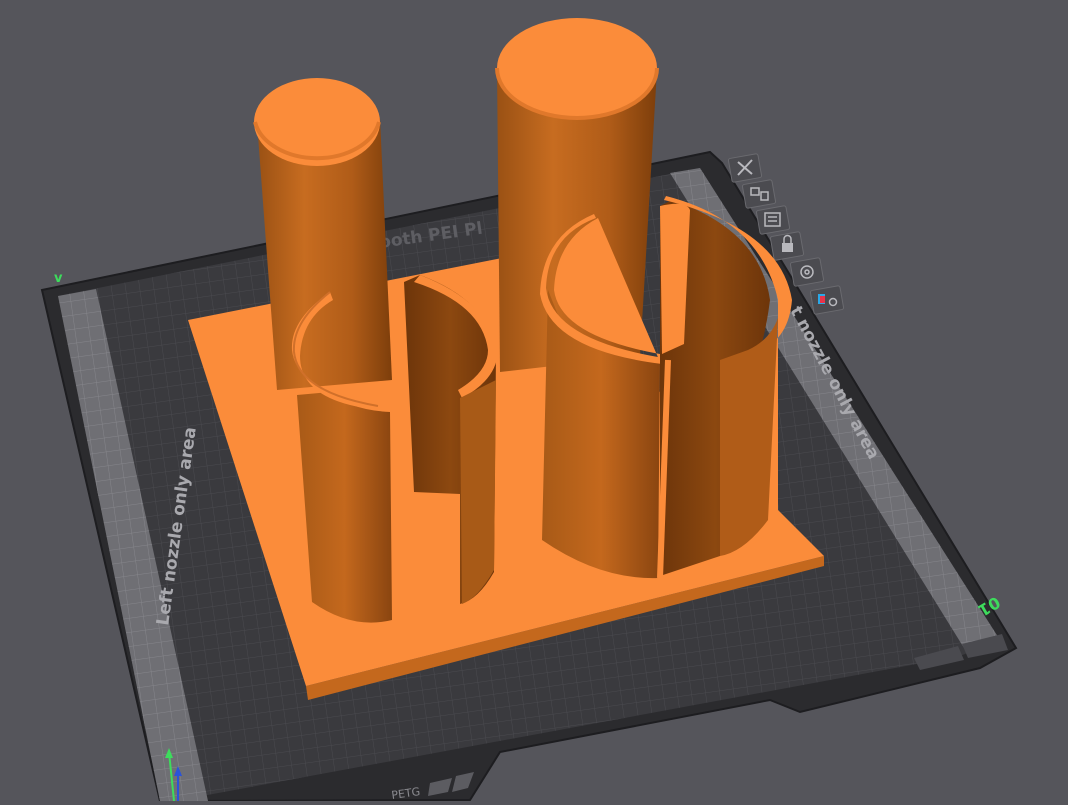  Describe the element at coordinates (807, 272) in the screenshot. I see `auto-orient-button` at that location.